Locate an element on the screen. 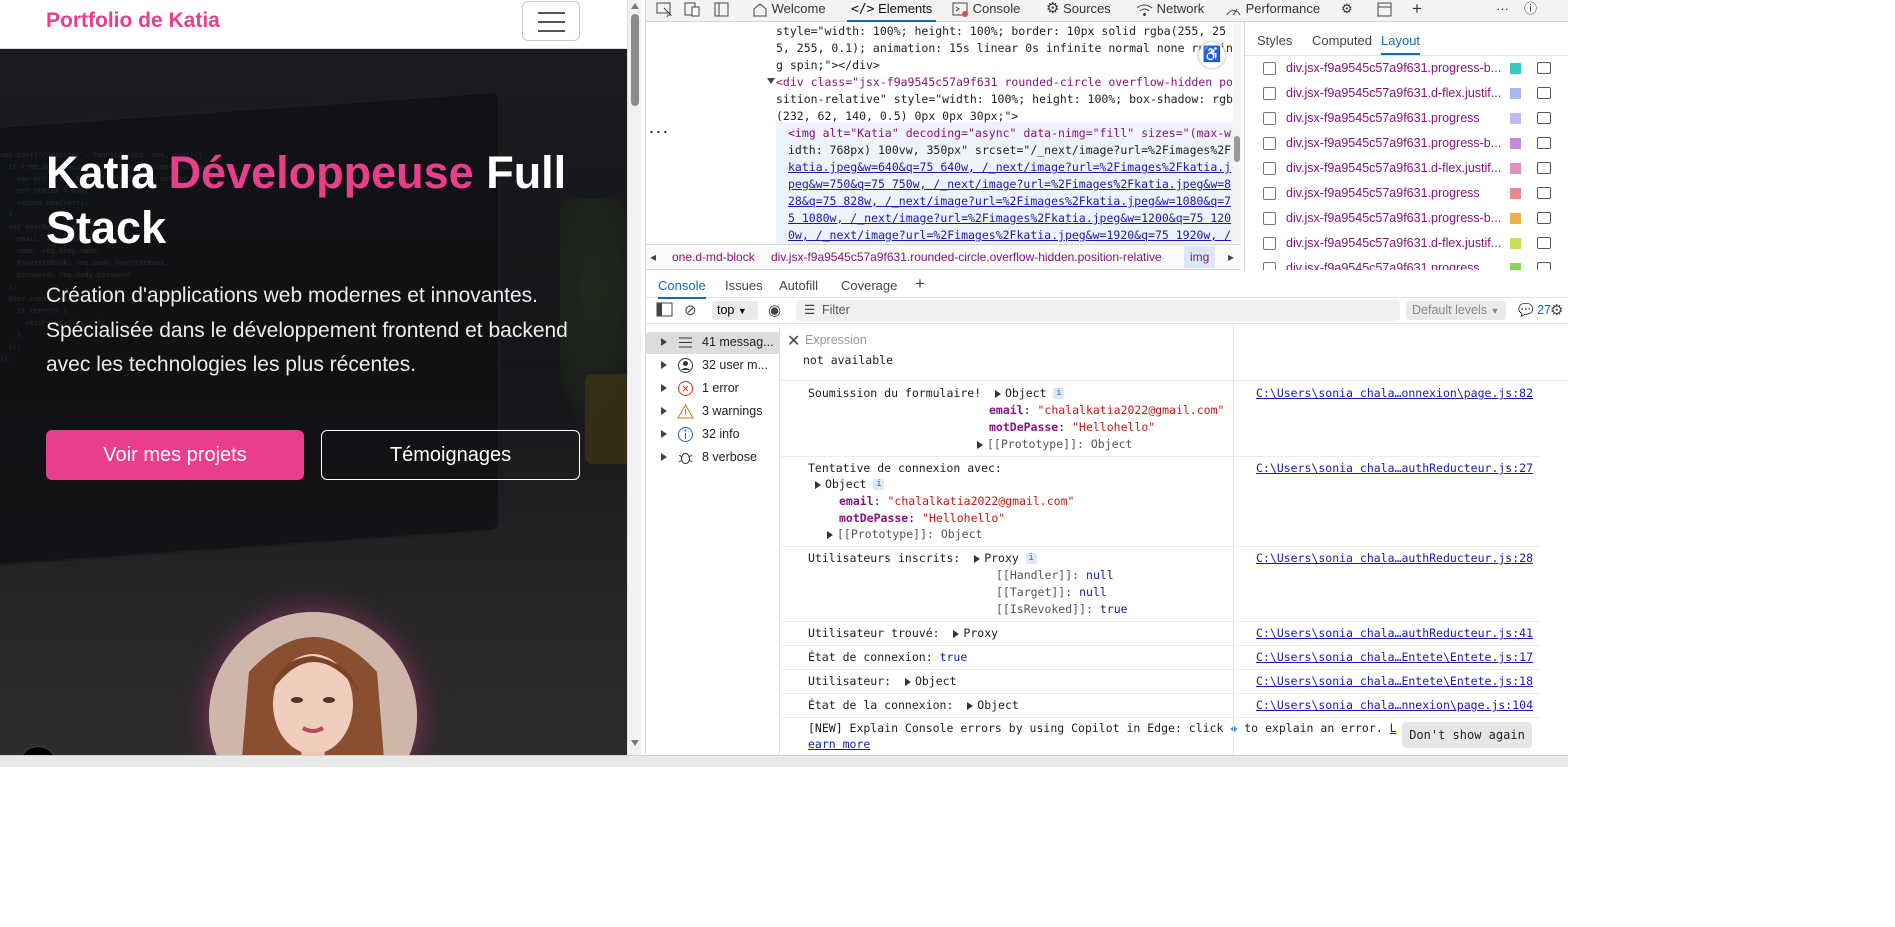 The image size is (1895, 927). source-link: C:\Users\sonia chala…Entete\Entete.js:18 is located at coordinates (1394, 681).